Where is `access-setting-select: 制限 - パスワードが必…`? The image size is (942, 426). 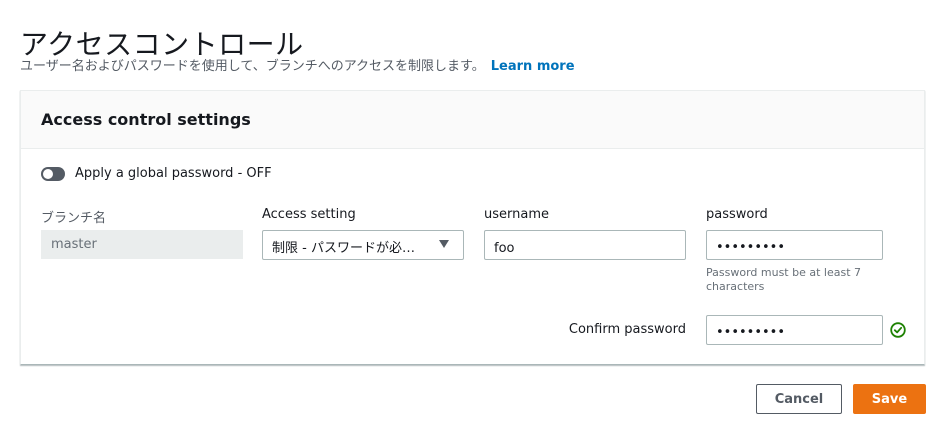
access-setting-select: 制限 - パスワードが必… is located at coordinates (363, 245).